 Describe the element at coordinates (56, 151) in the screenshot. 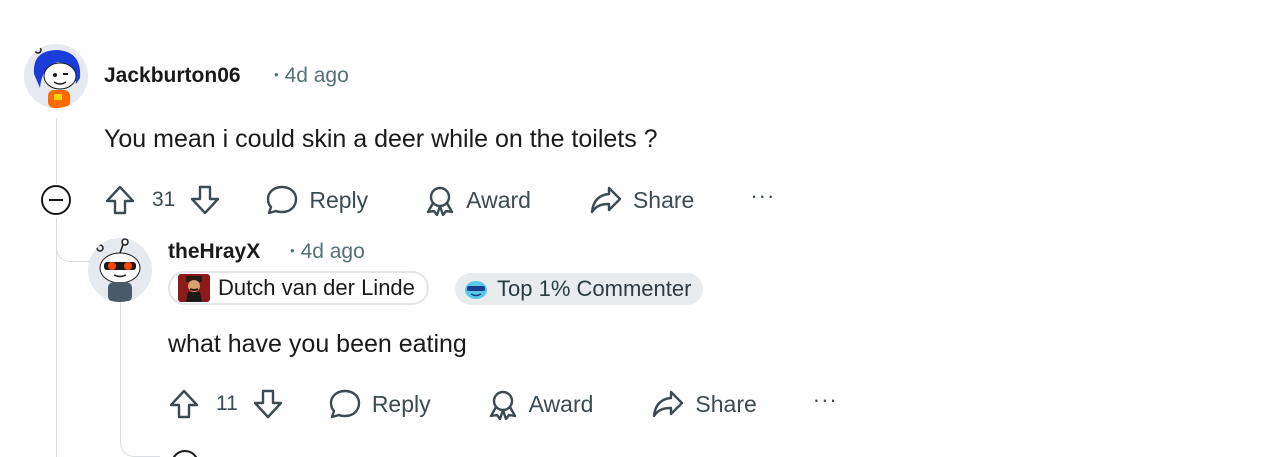

I see `thread-line-main` at that location.